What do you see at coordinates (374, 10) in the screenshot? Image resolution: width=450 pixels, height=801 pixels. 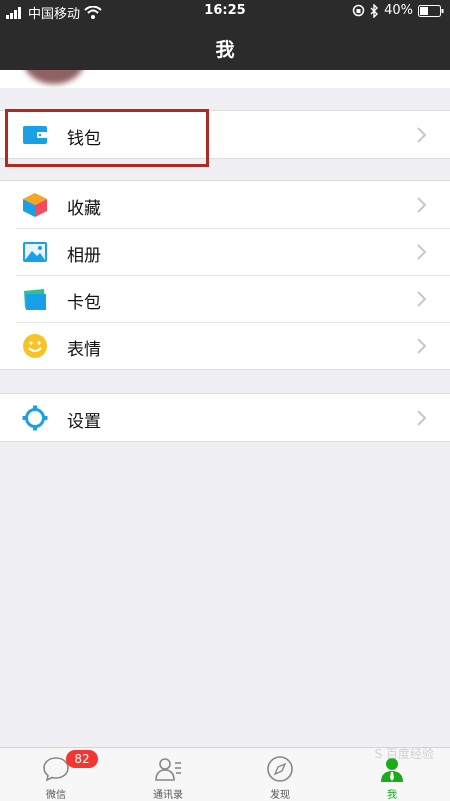 I see `bluetooth-icon` at bounding box center [374, 10].